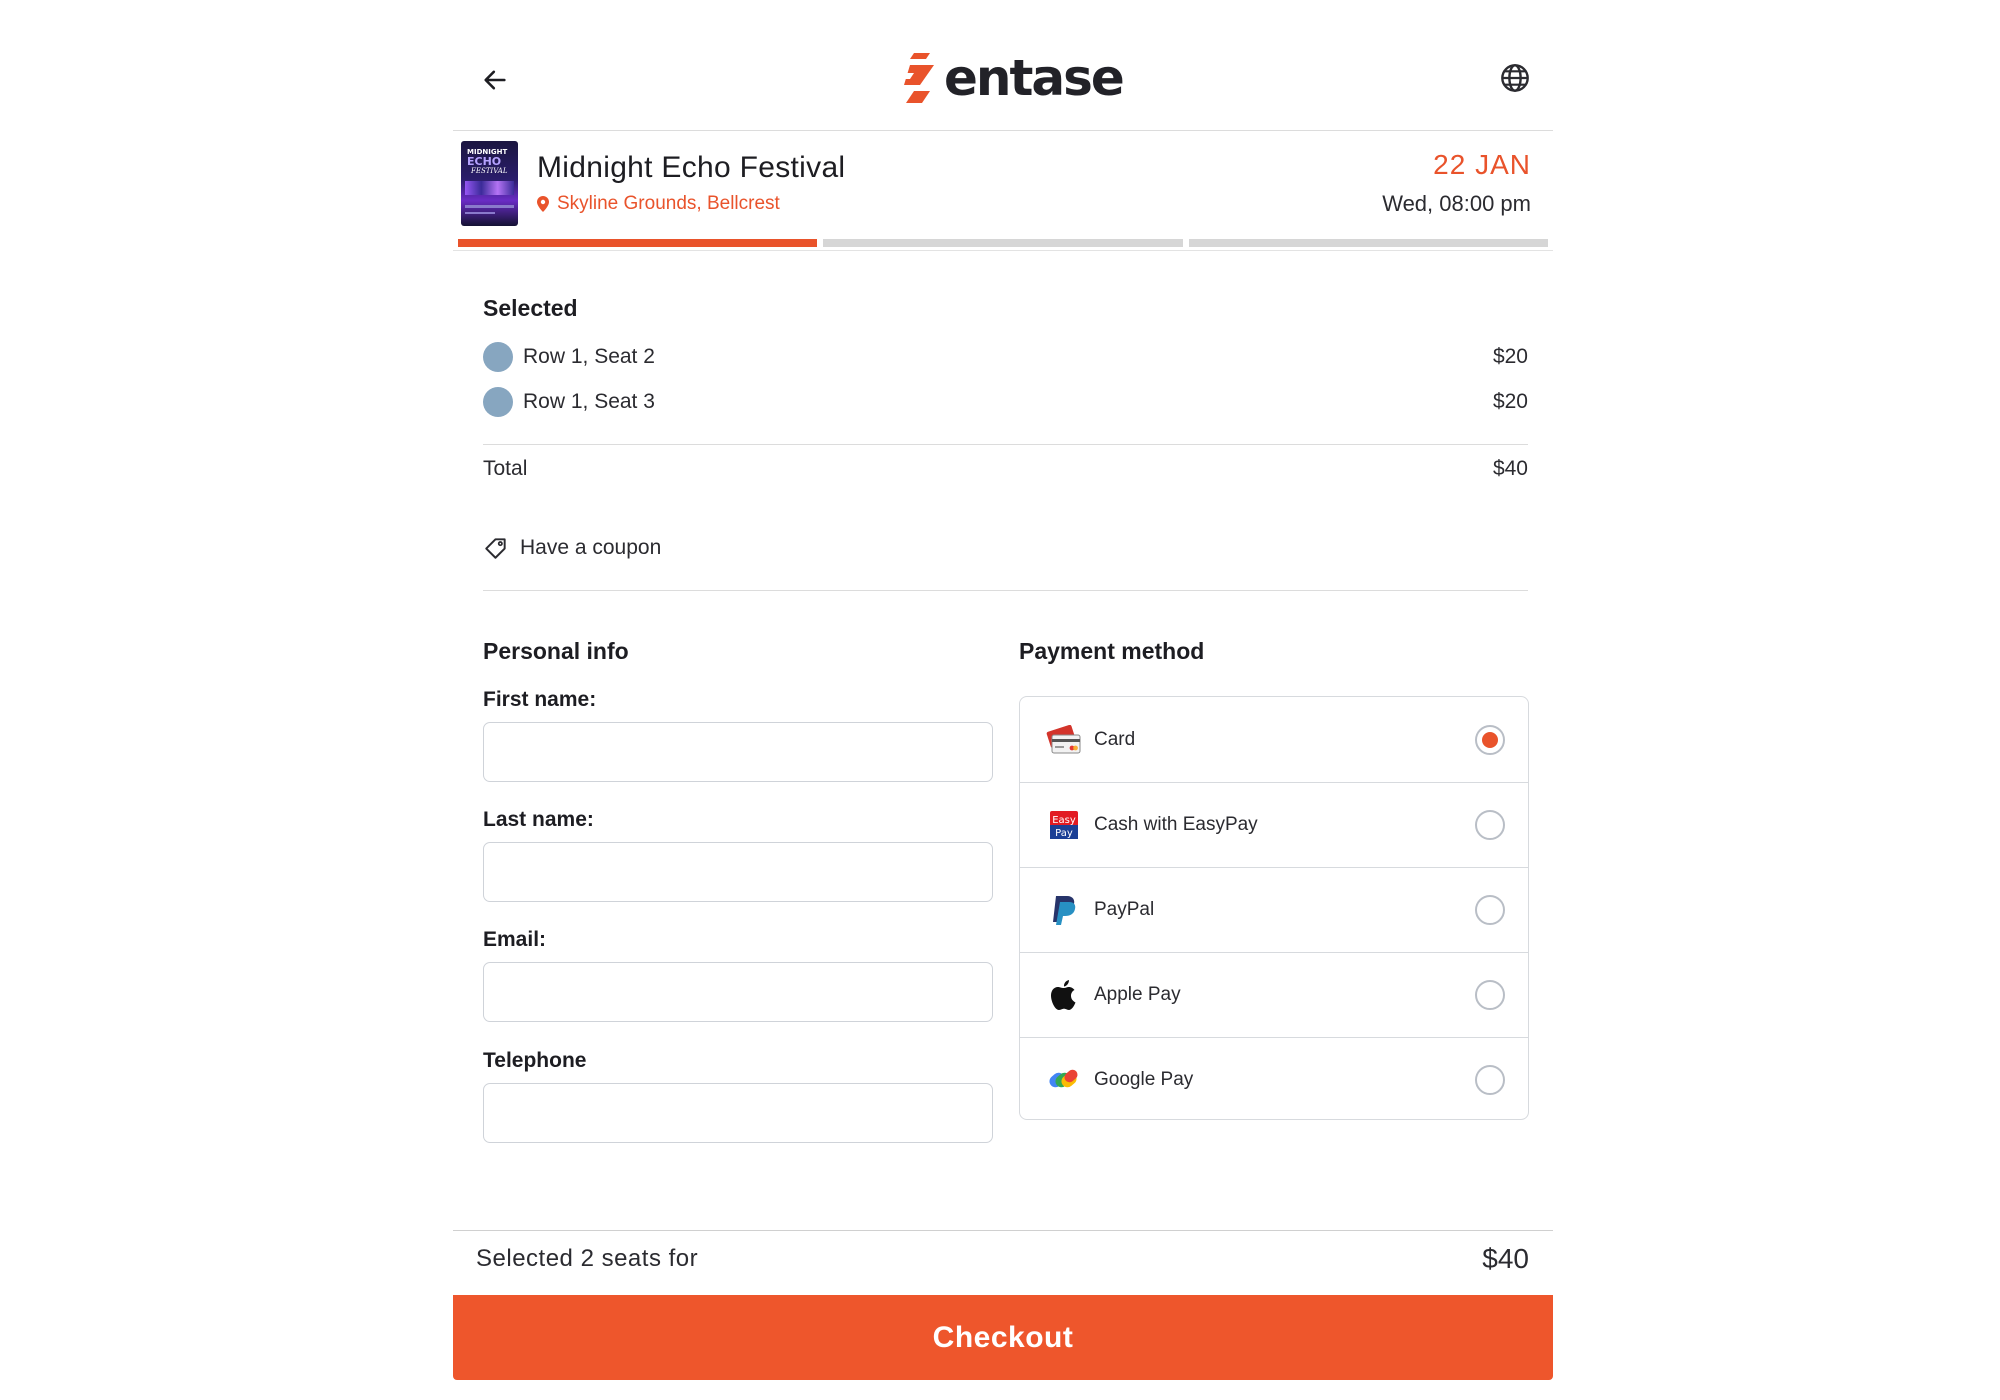  Describe the element at coordinates (1137, 994) in the screenshot. I see `payment-option-label: Apple Pay` at that location.